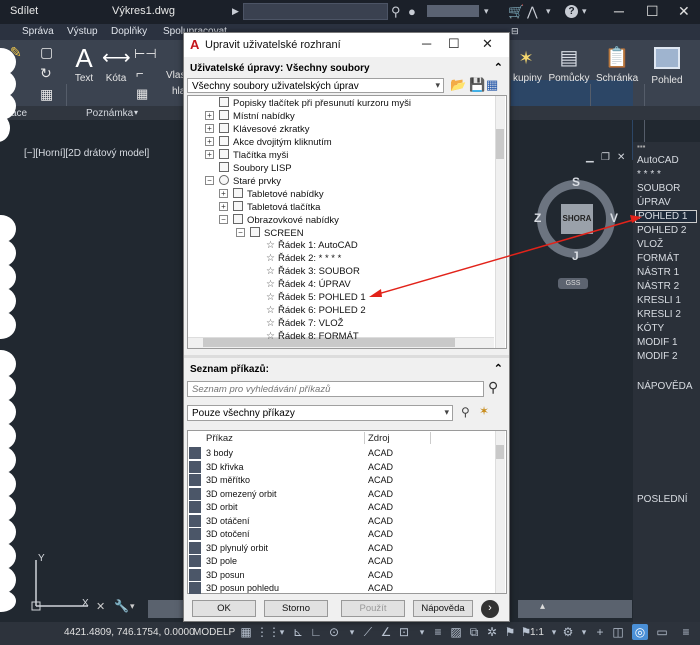  Describe the element at coordinates (320, 413) in the screenshot. I see `command-filter-select: Pouze všechny příkazy ▾` at that location.